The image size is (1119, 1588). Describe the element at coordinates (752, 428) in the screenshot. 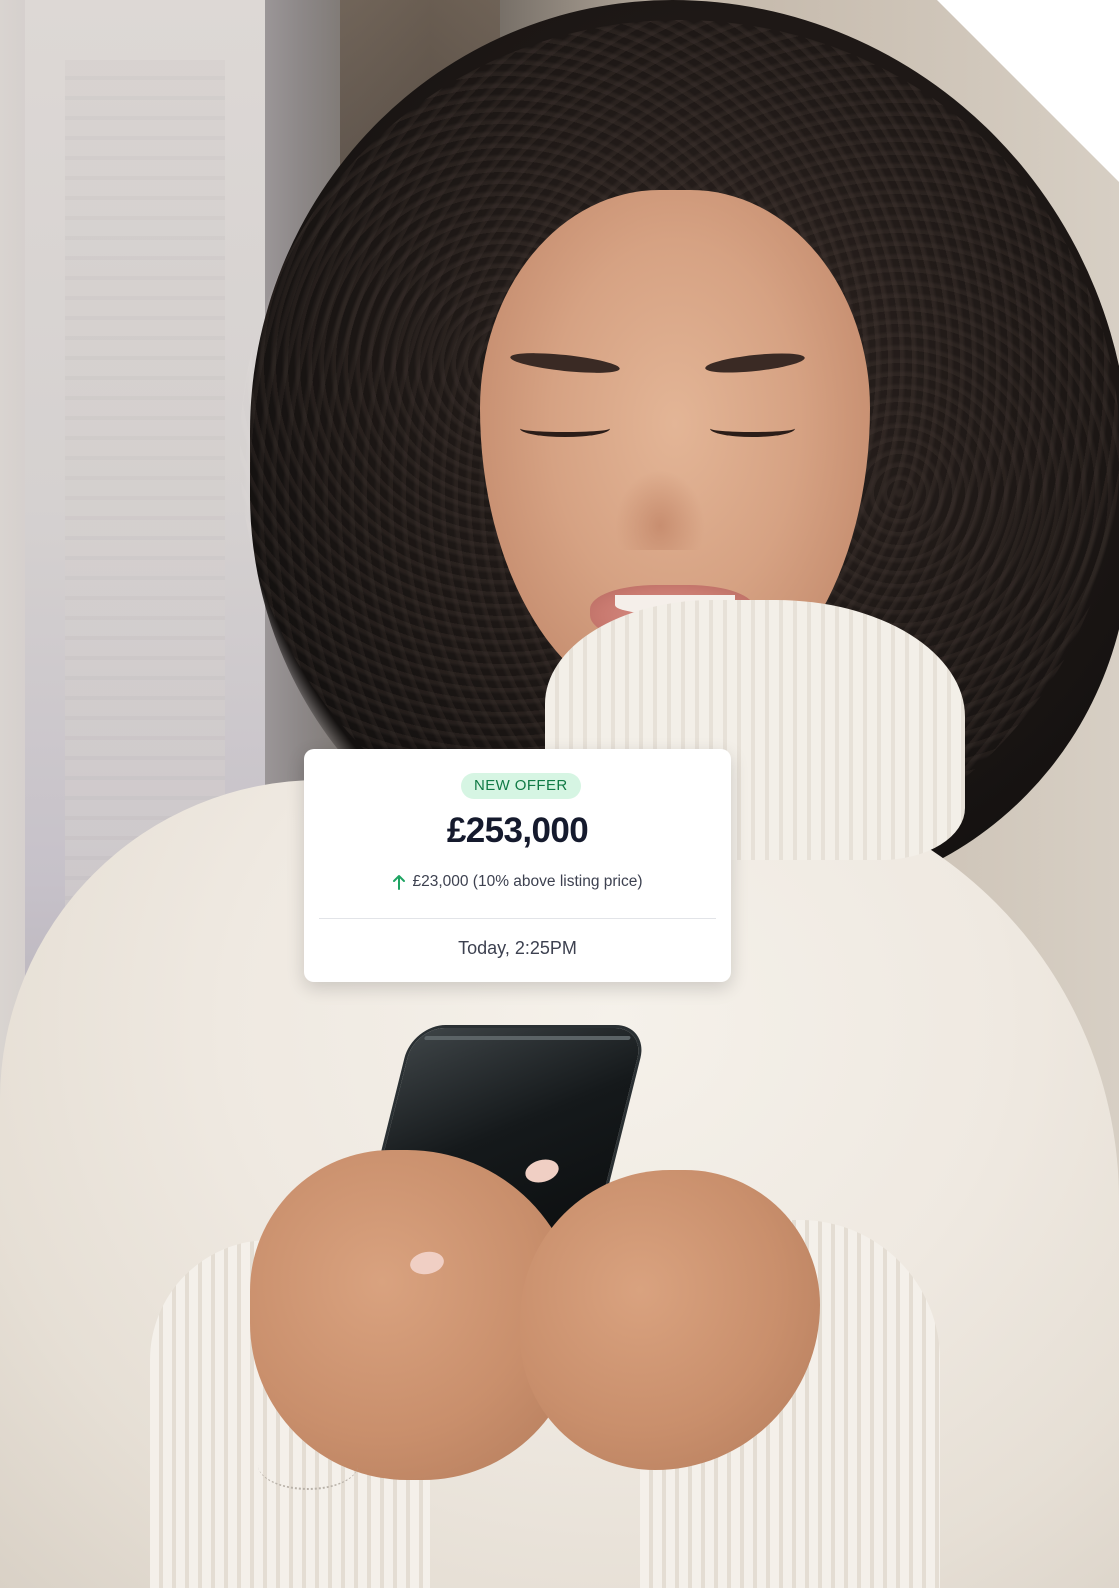

I see `right-eye` at that location.